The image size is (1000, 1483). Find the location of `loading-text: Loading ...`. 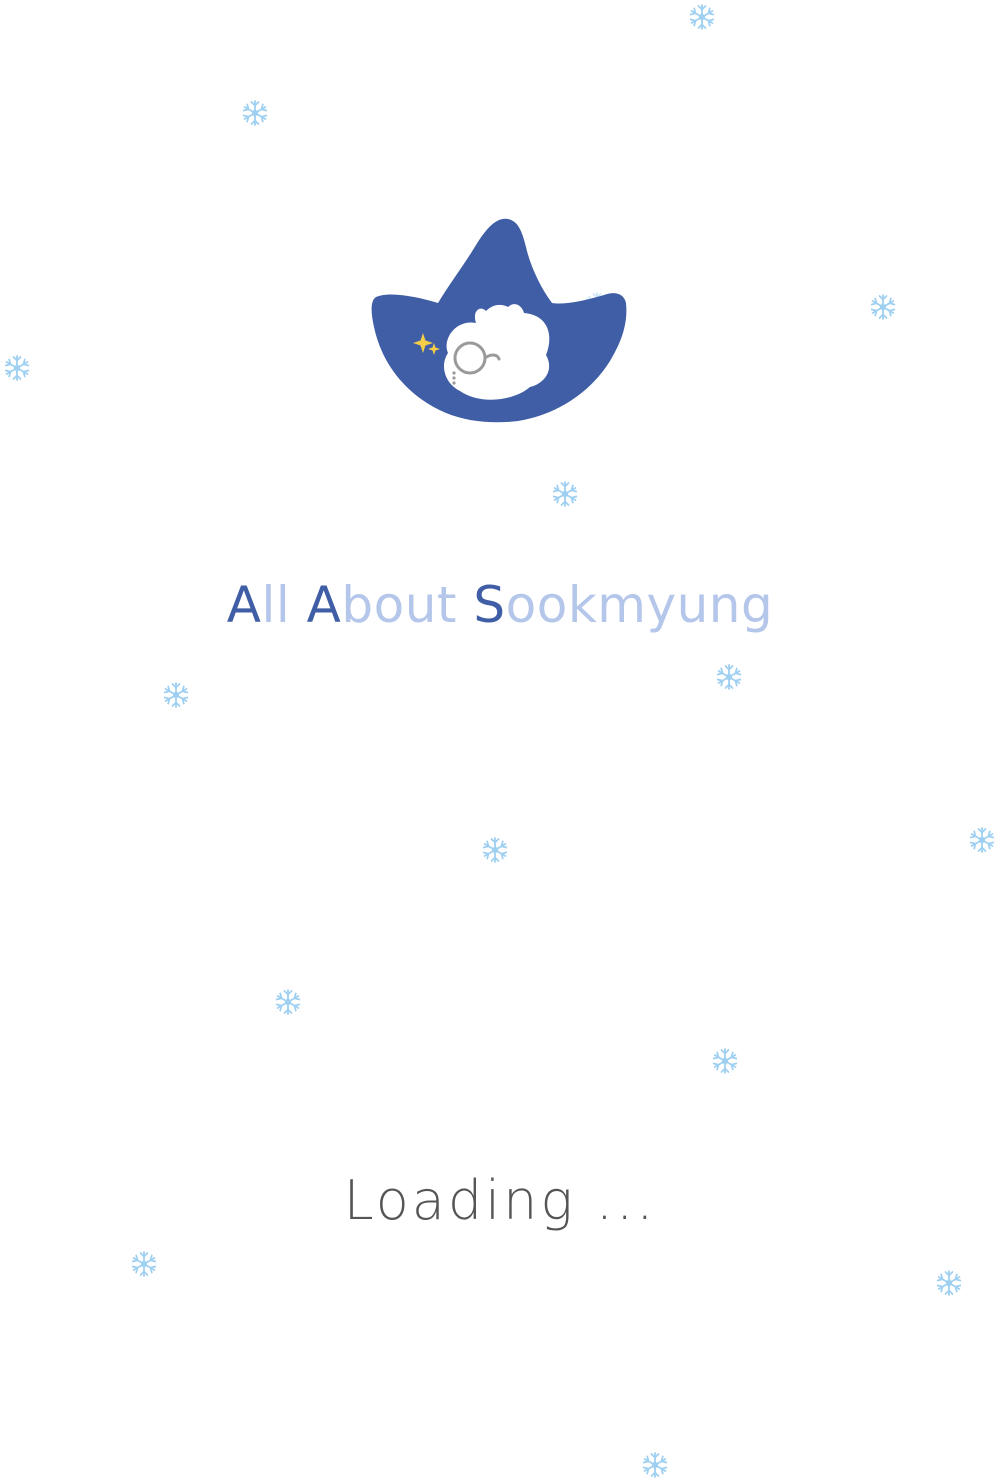

loading-text: Loading ... is located at coordinates (500, 1200).